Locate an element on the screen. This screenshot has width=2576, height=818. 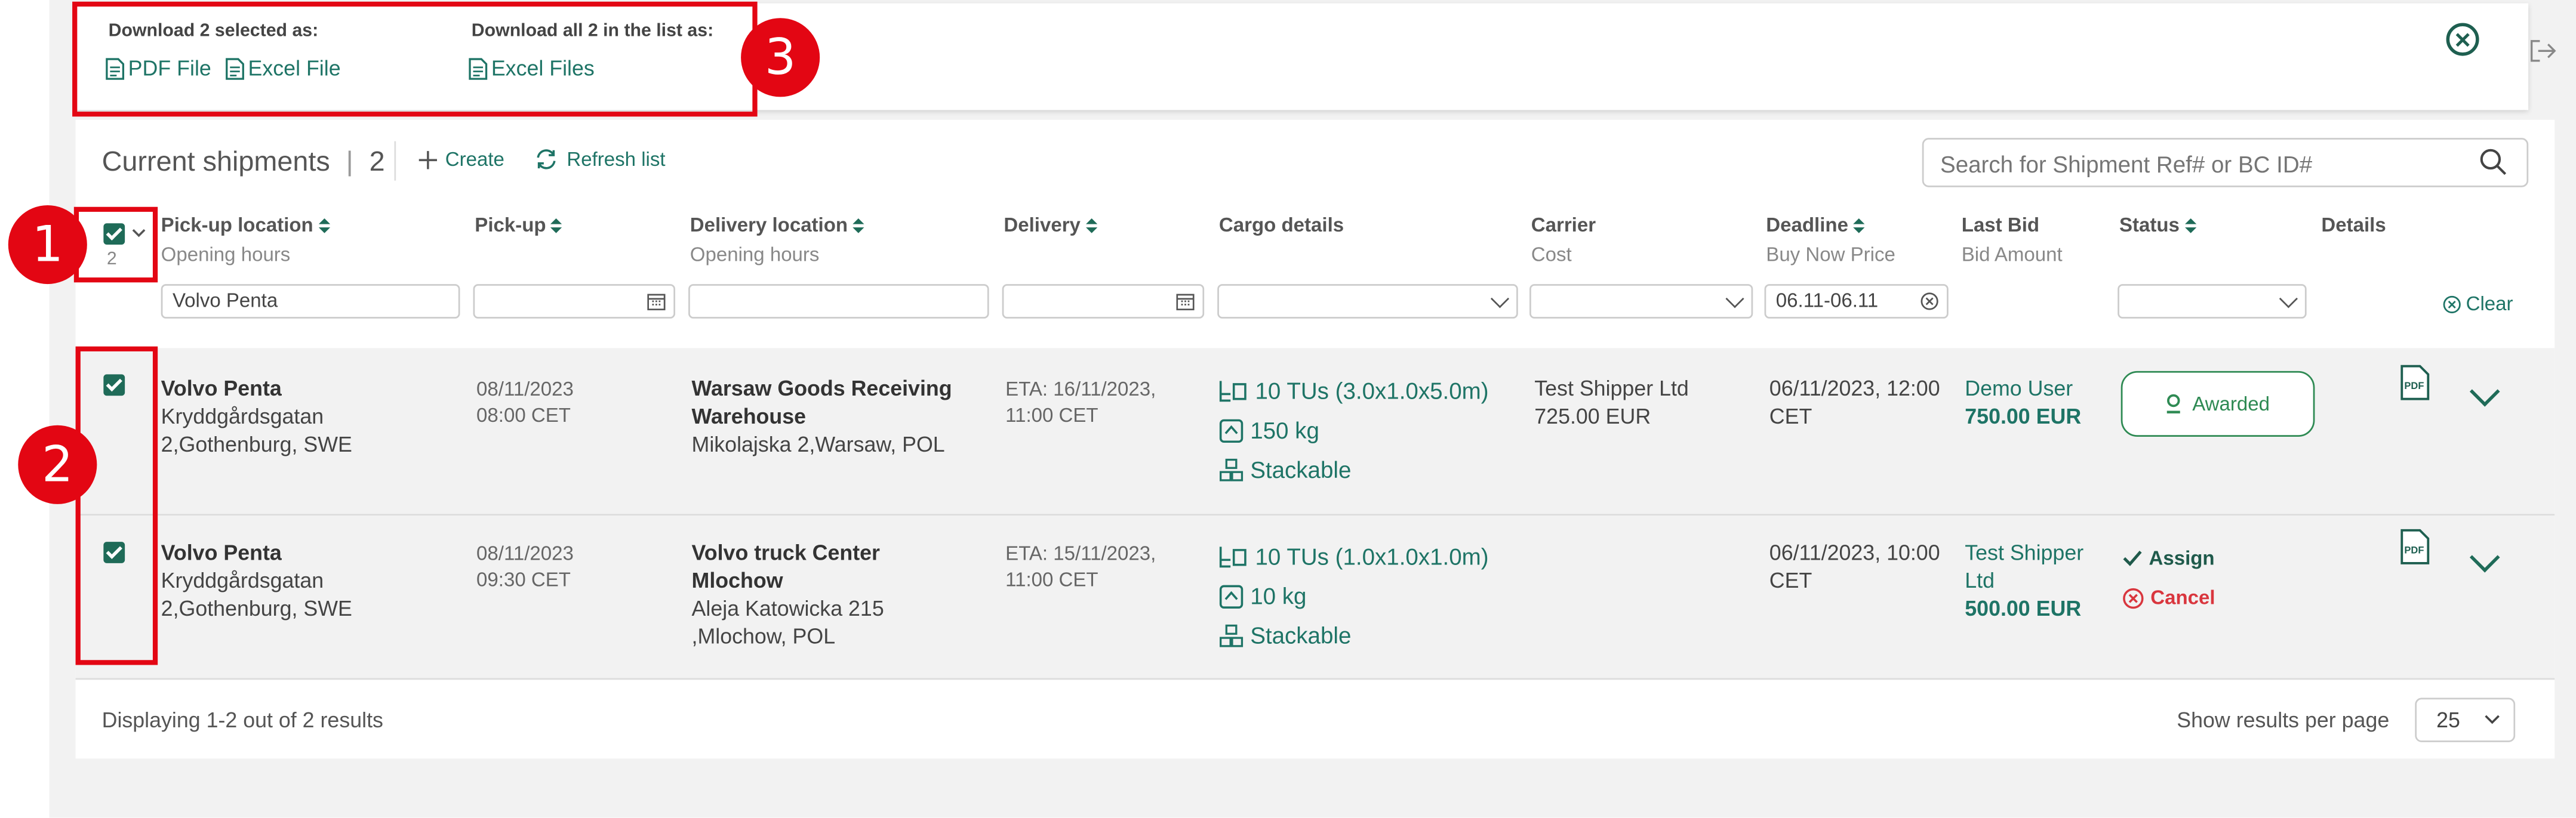
col-pickup: Pick-up is located at coordinates (519, 225).